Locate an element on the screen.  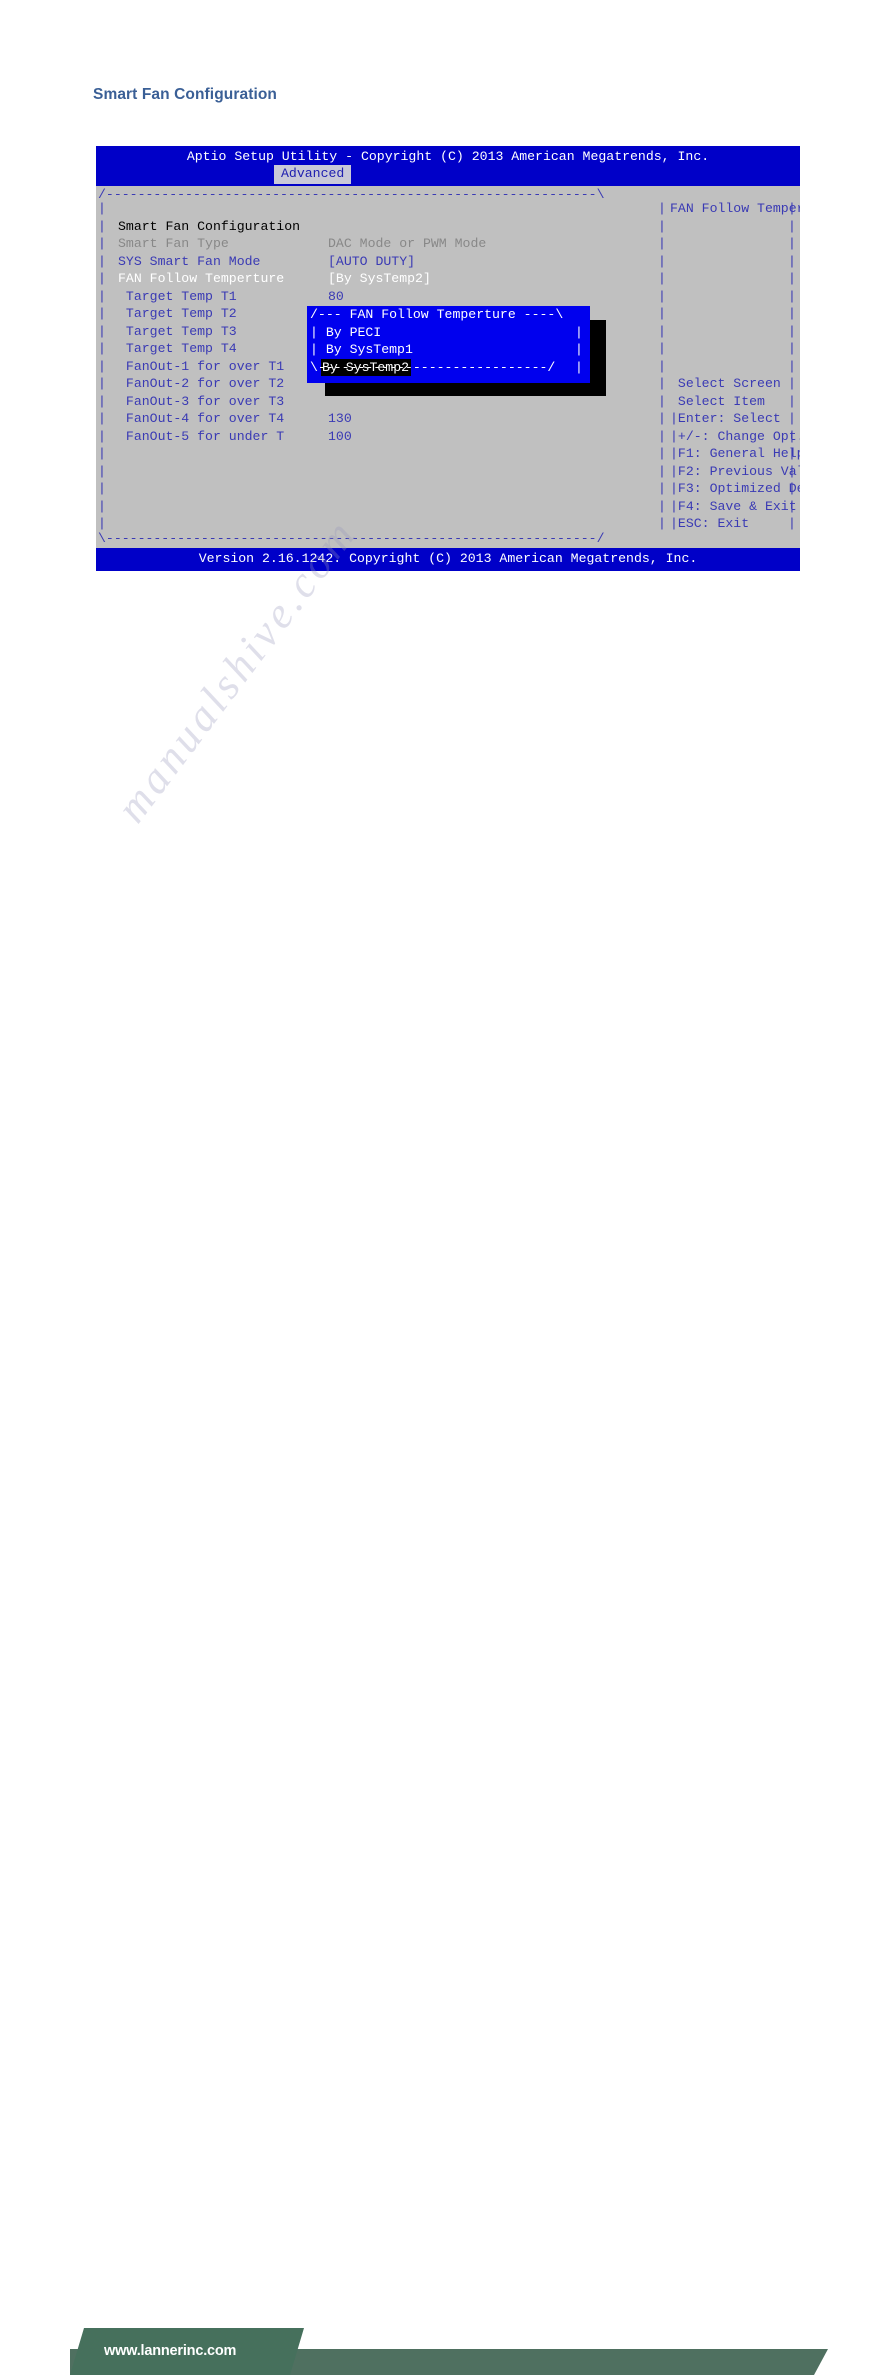
help-key-line: |F2: Previous Values is located at coordinates (735, 471).